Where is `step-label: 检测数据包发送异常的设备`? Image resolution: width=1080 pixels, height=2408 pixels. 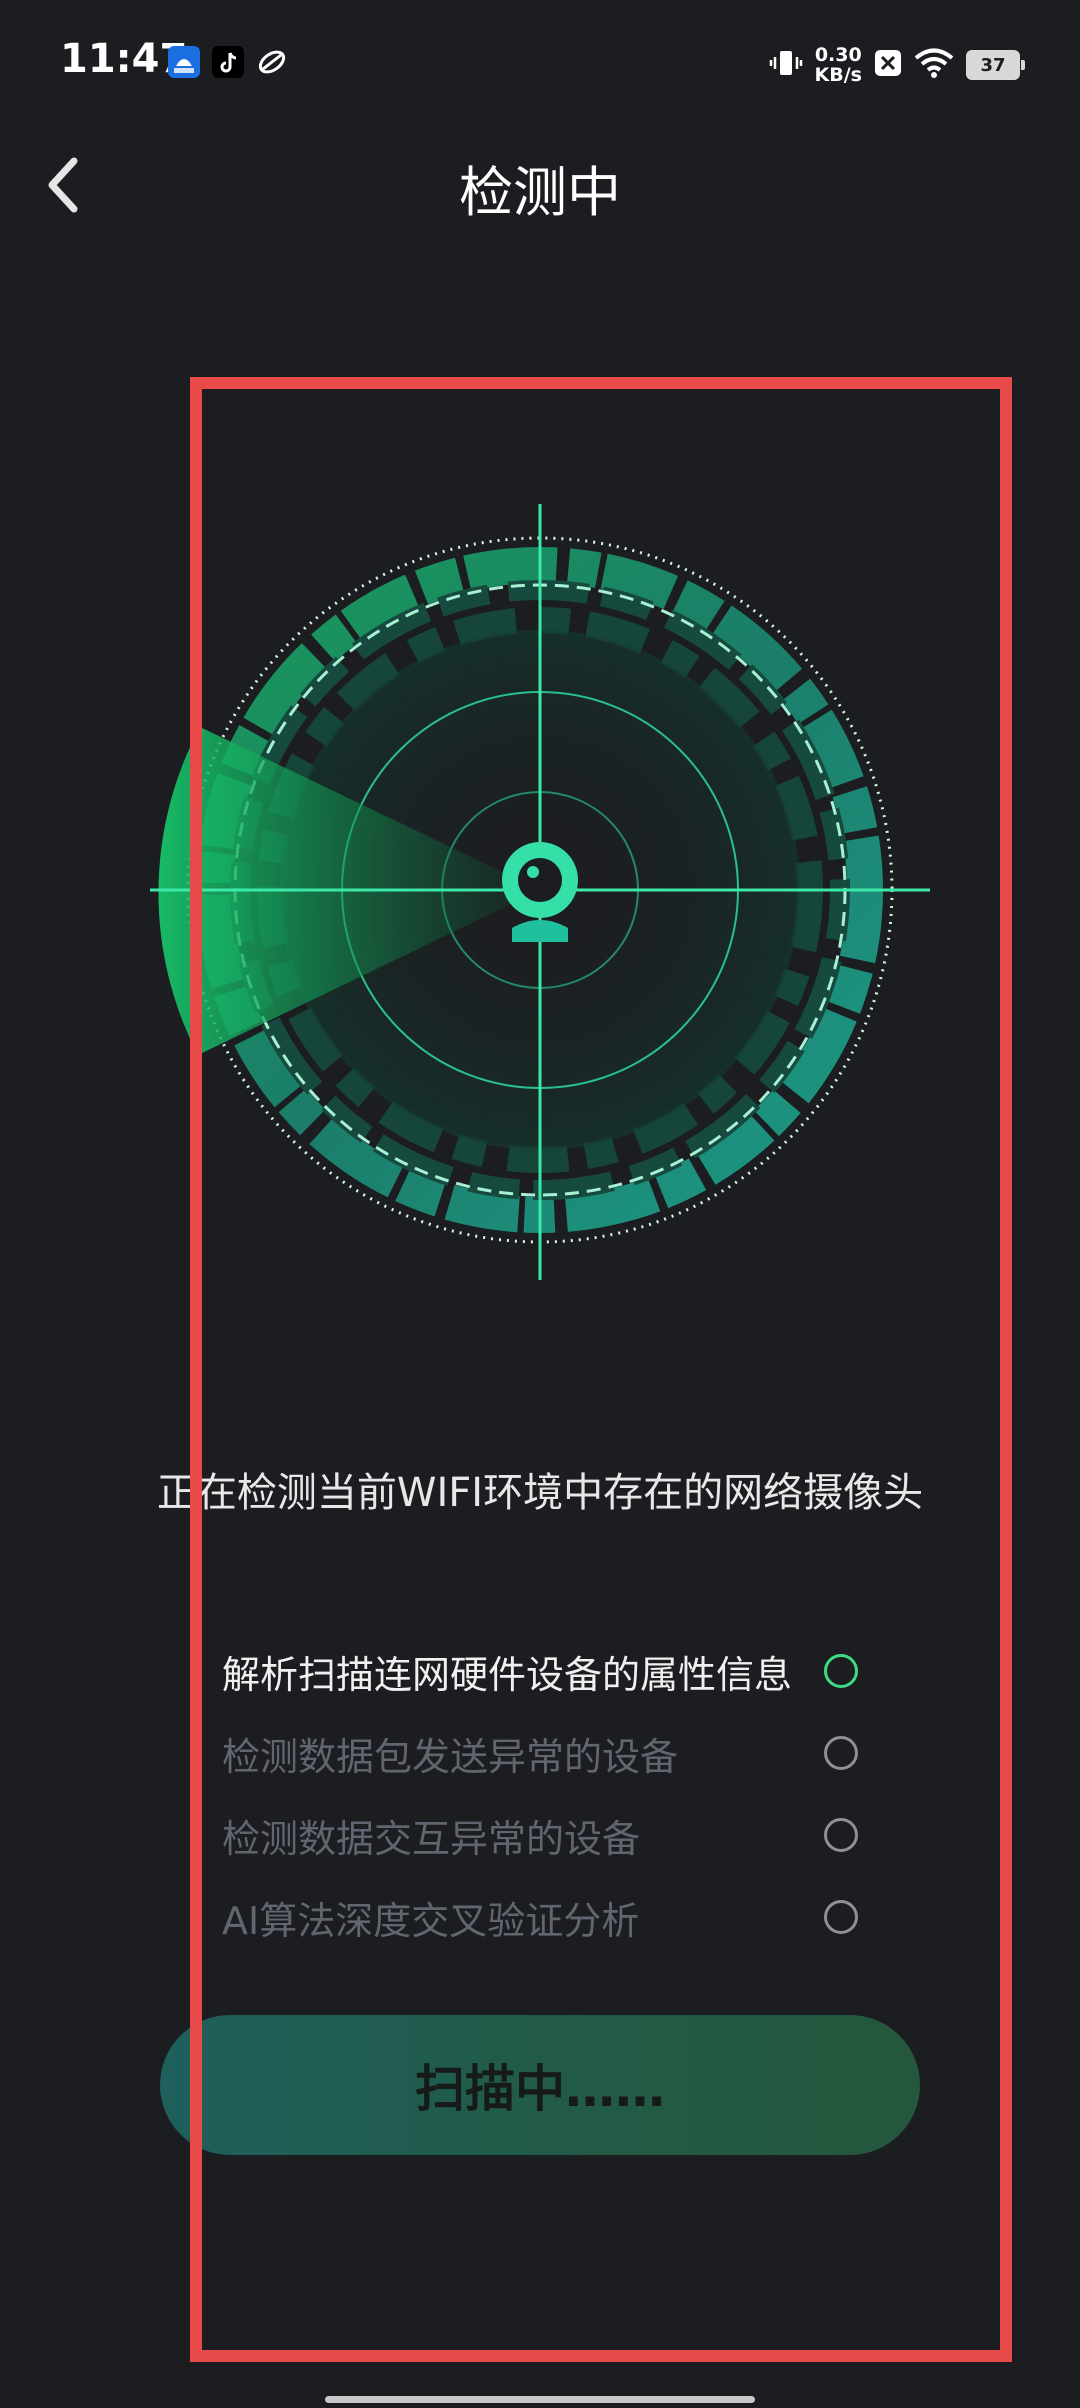
step-label: 检测数据包发送异常的设备 is located at coordinates (450, 1756).